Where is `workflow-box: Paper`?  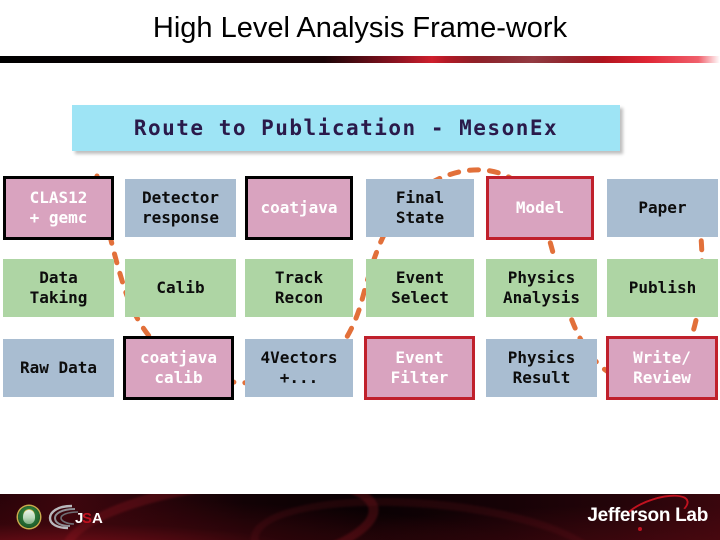 workflow-box: Paper is located at coordinates (662, 208).